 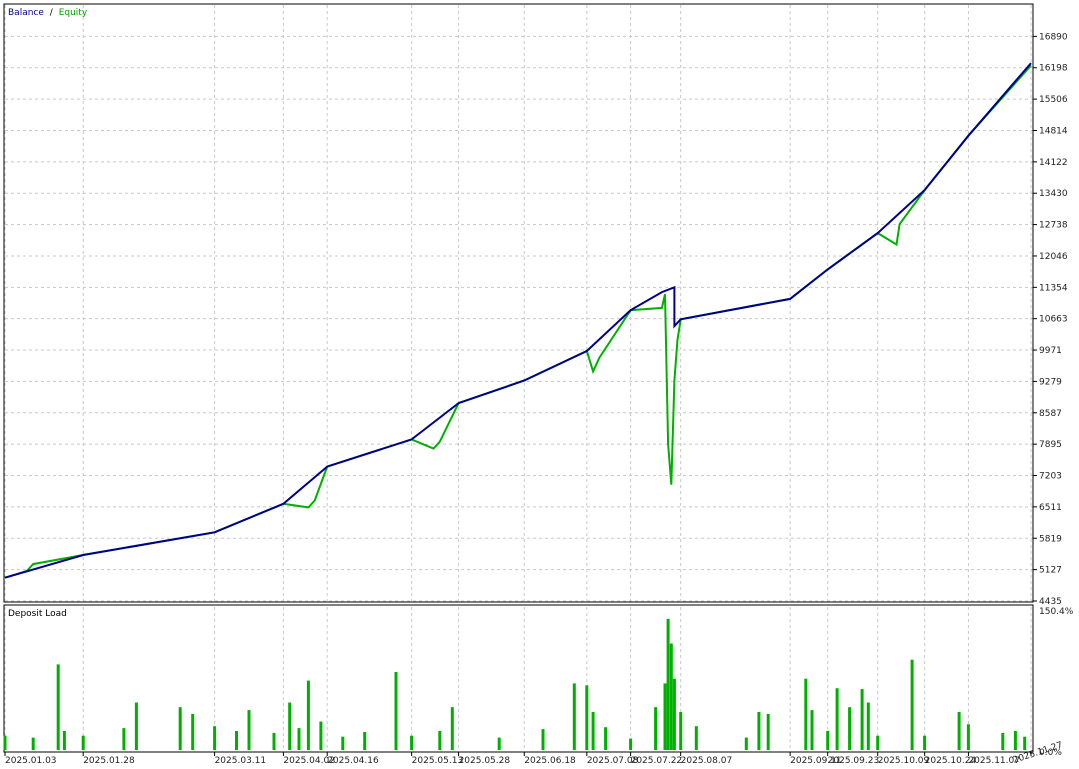 I want to click on y-tick-label: 5127, so click(x=1050, y=571).